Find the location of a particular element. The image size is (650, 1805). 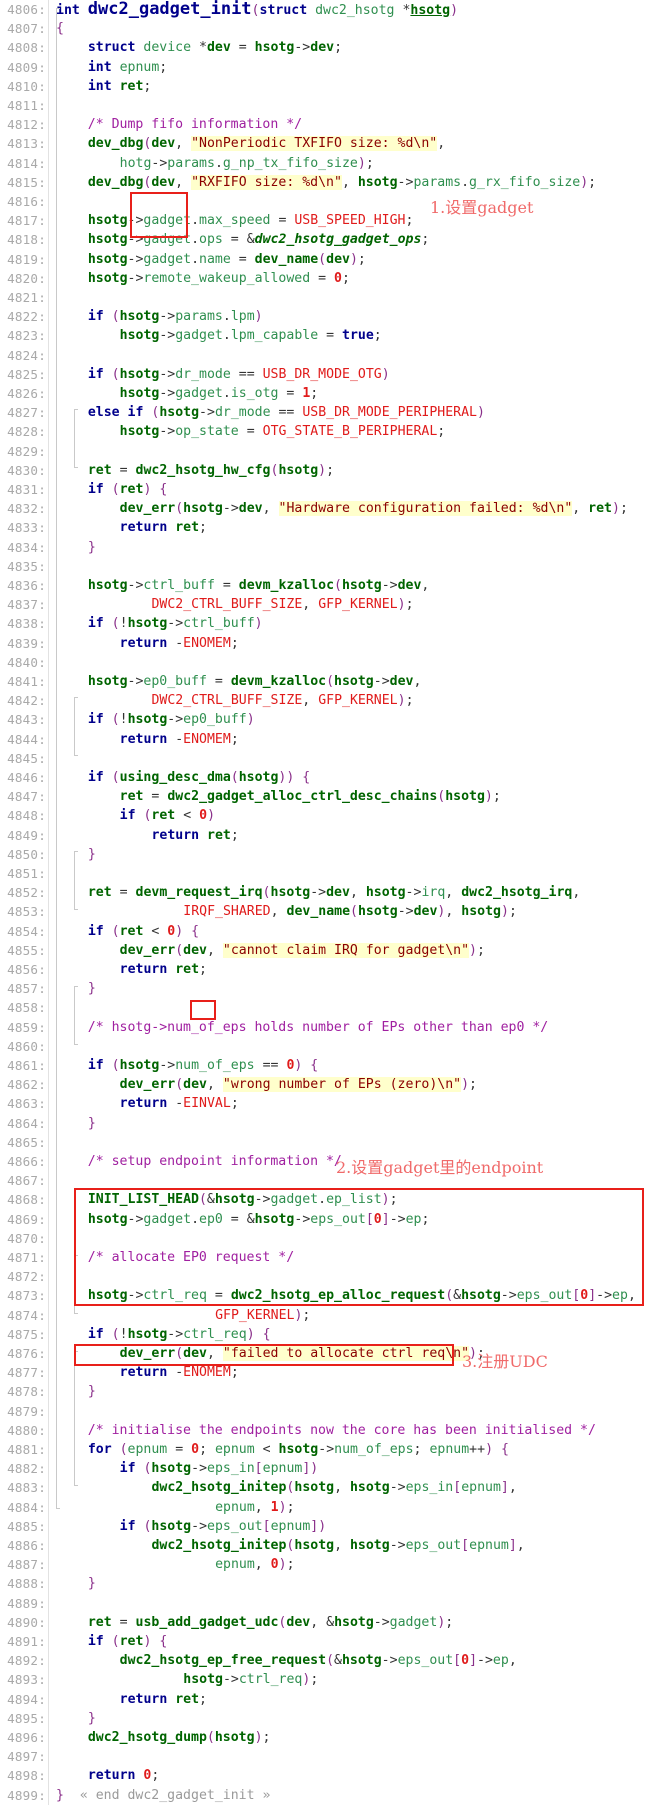

code-line: 4897 is located at coordinates (325, 1757).